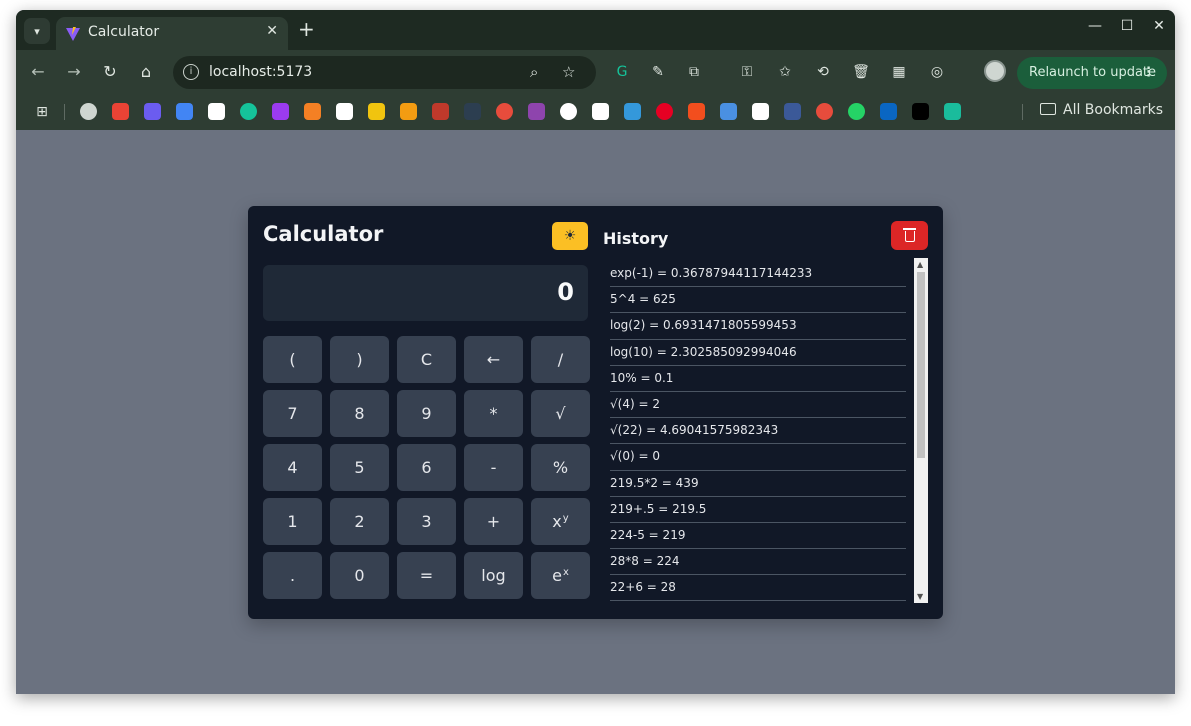 This screenshot has width=1191, height=726. What do you see at coordinates (493, 359) in the screenshot?
I see `key-button: ←` at bounding box center [493, 359].